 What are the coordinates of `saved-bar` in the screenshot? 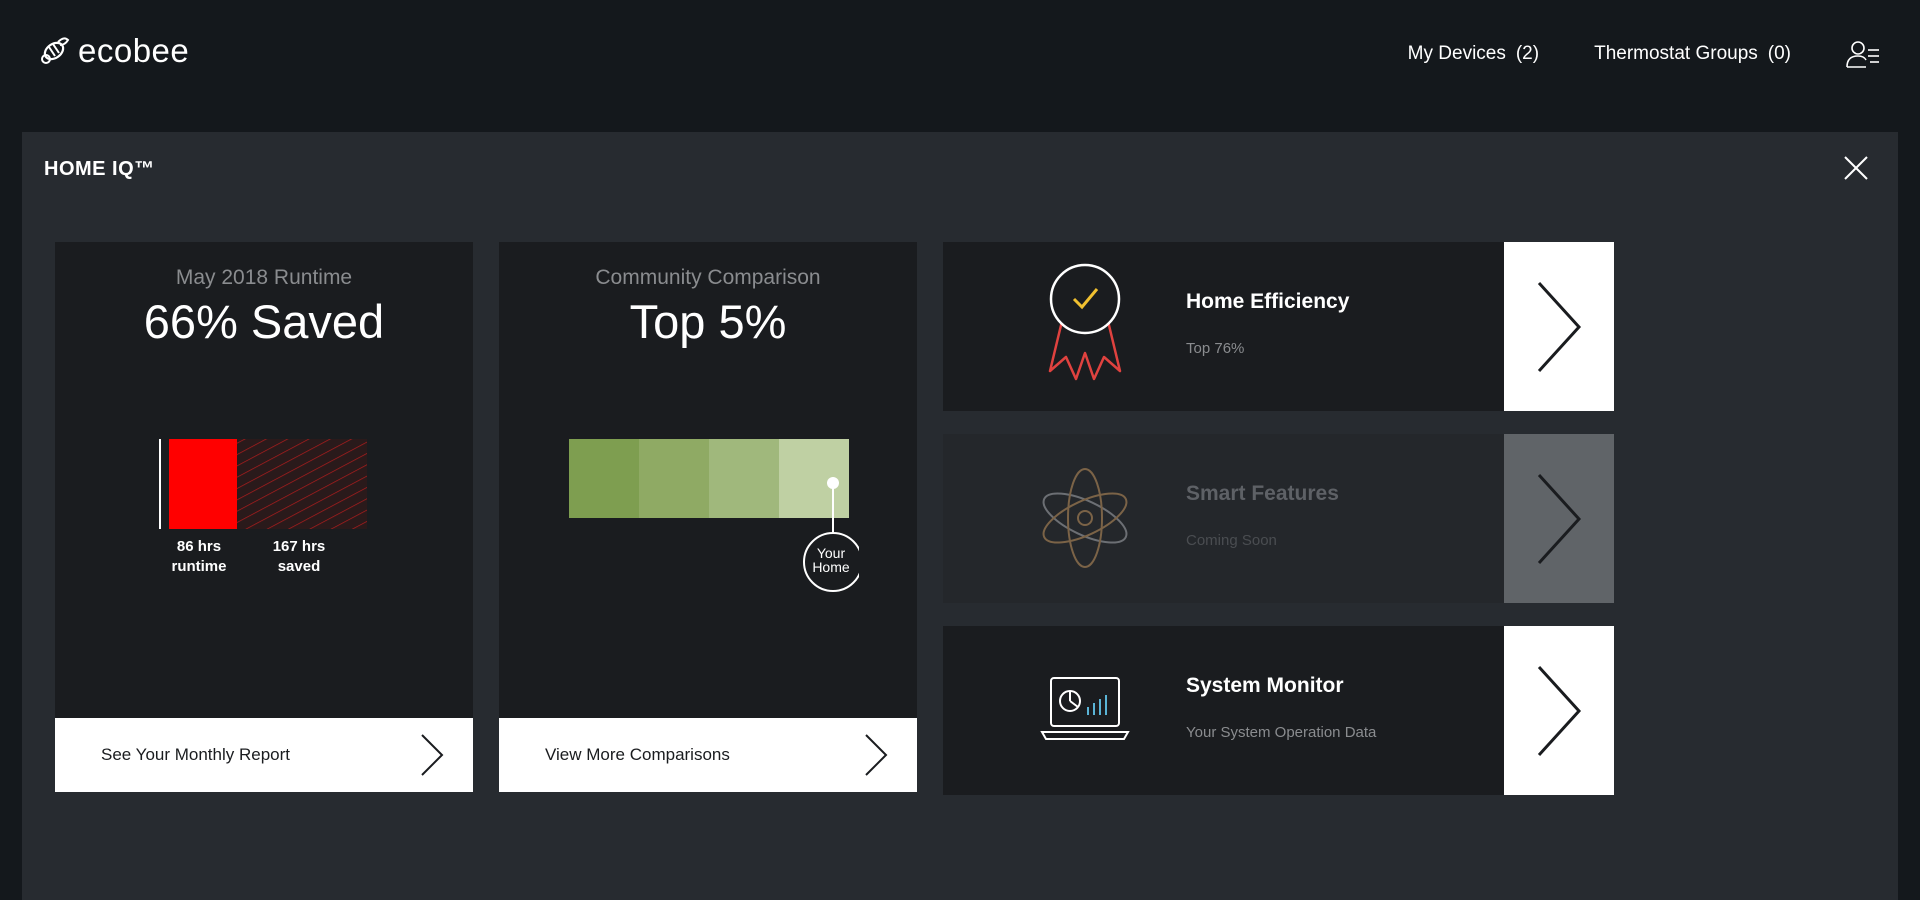 It's located at (302, 484).